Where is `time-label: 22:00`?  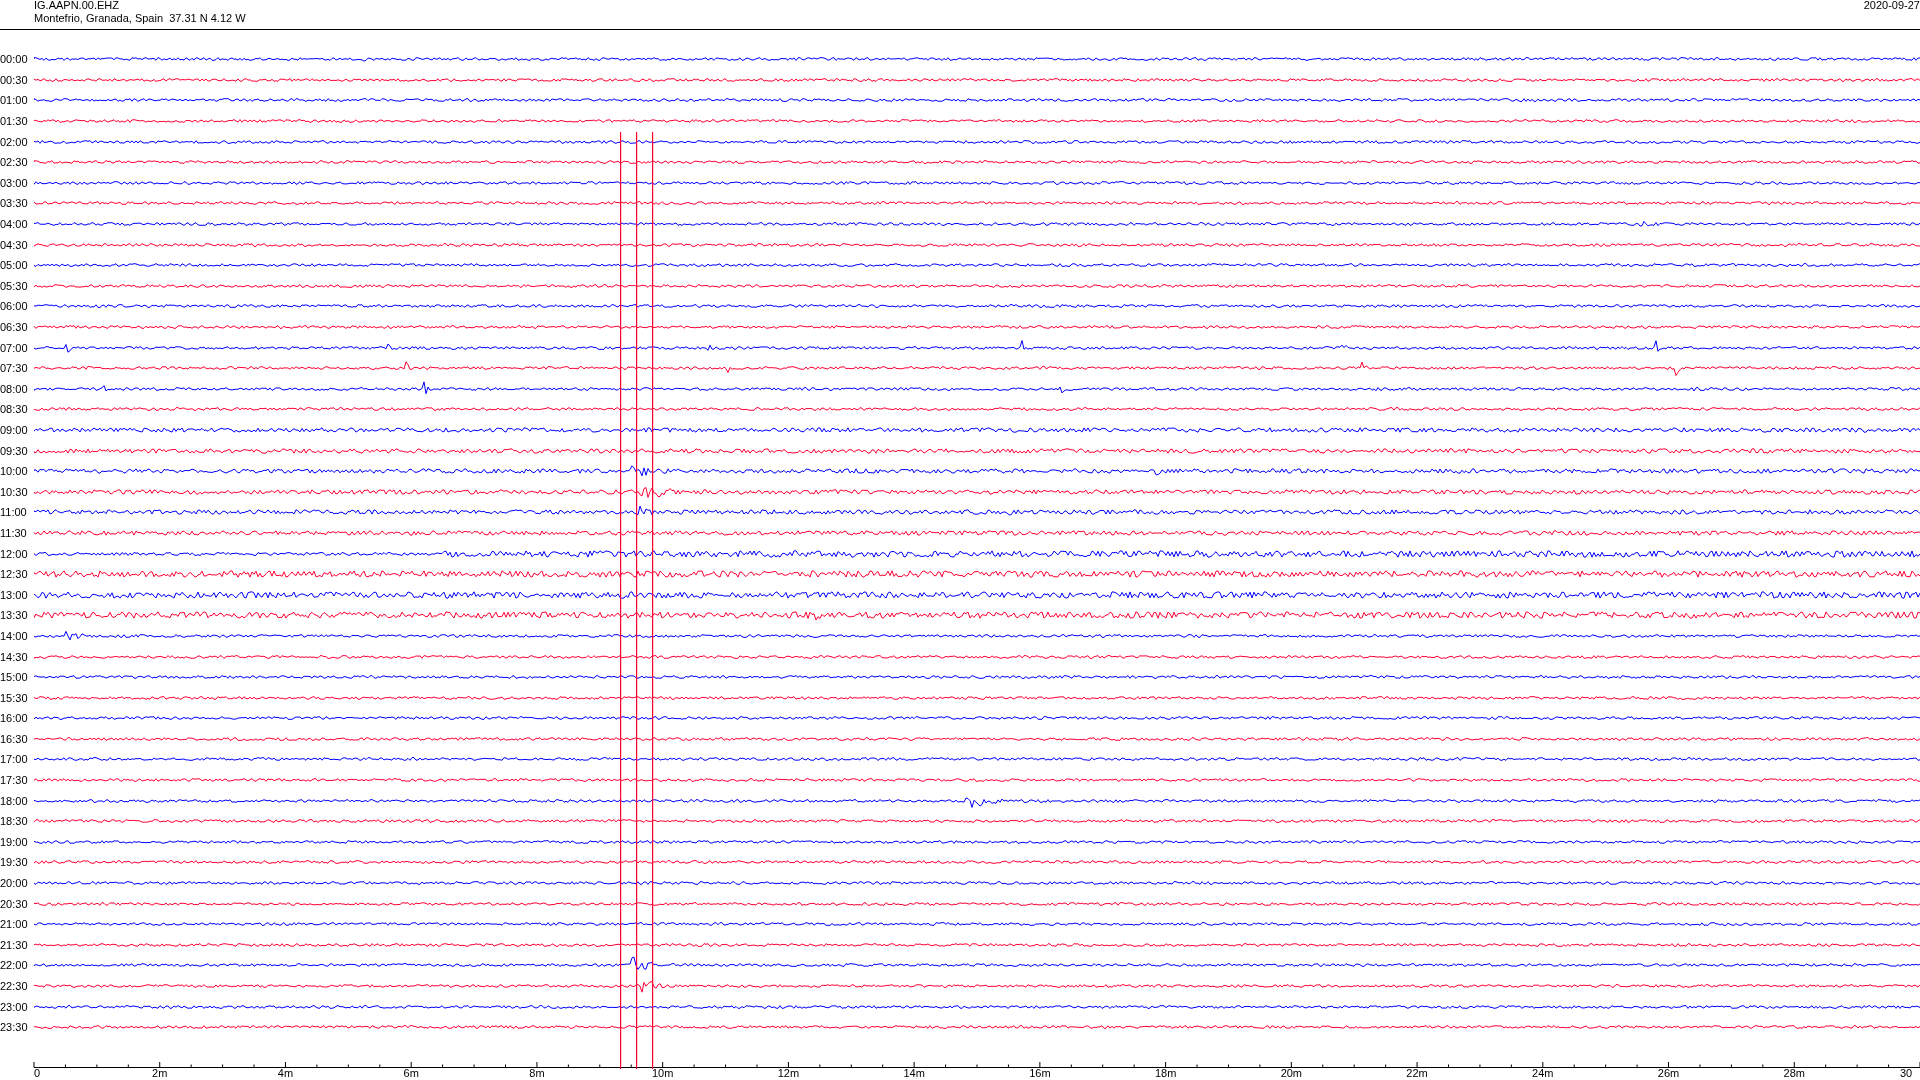 time-label: 22:00 is located at coordinates (14, 965).